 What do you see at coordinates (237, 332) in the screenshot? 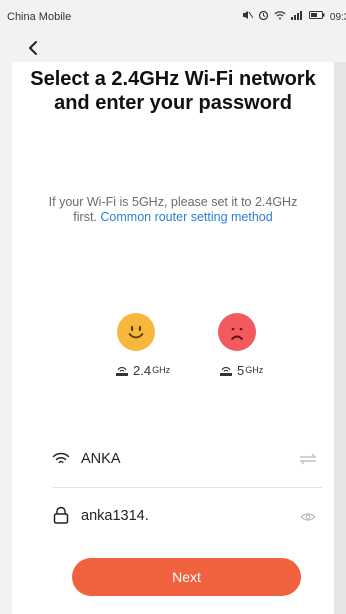
I see `frown-icon` at bounding box center [237, 332].